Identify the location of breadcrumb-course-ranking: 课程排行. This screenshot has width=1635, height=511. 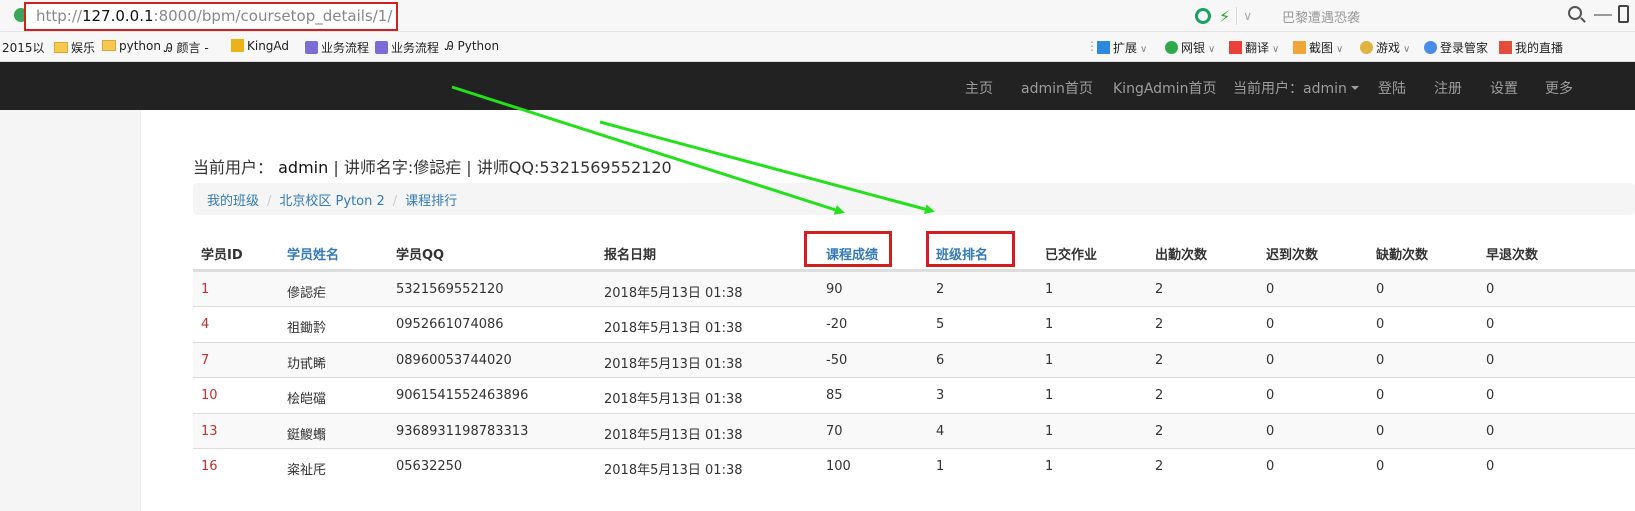
(431, 201).